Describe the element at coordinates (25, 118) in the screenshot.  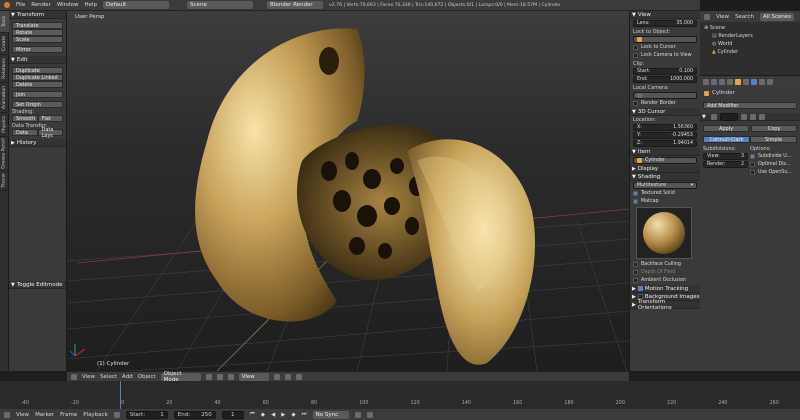
I see `smooth-button: Smooth` at that location.